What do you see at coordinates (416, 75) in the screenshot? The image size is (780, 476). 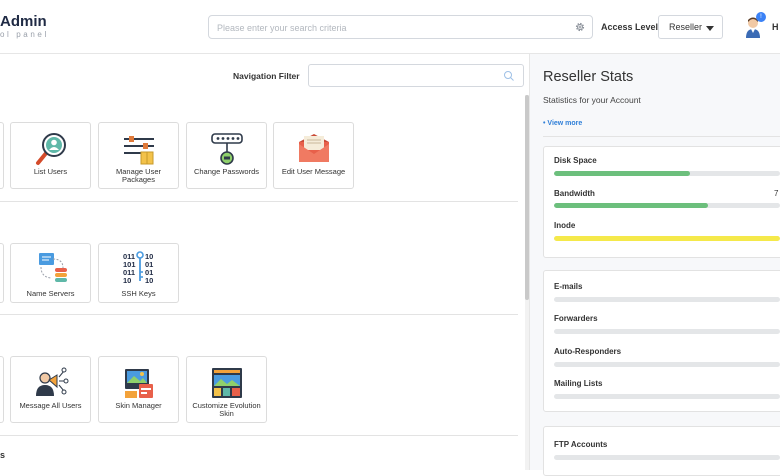 I see `navigation-filter-input` at bounding box center [416, 75].